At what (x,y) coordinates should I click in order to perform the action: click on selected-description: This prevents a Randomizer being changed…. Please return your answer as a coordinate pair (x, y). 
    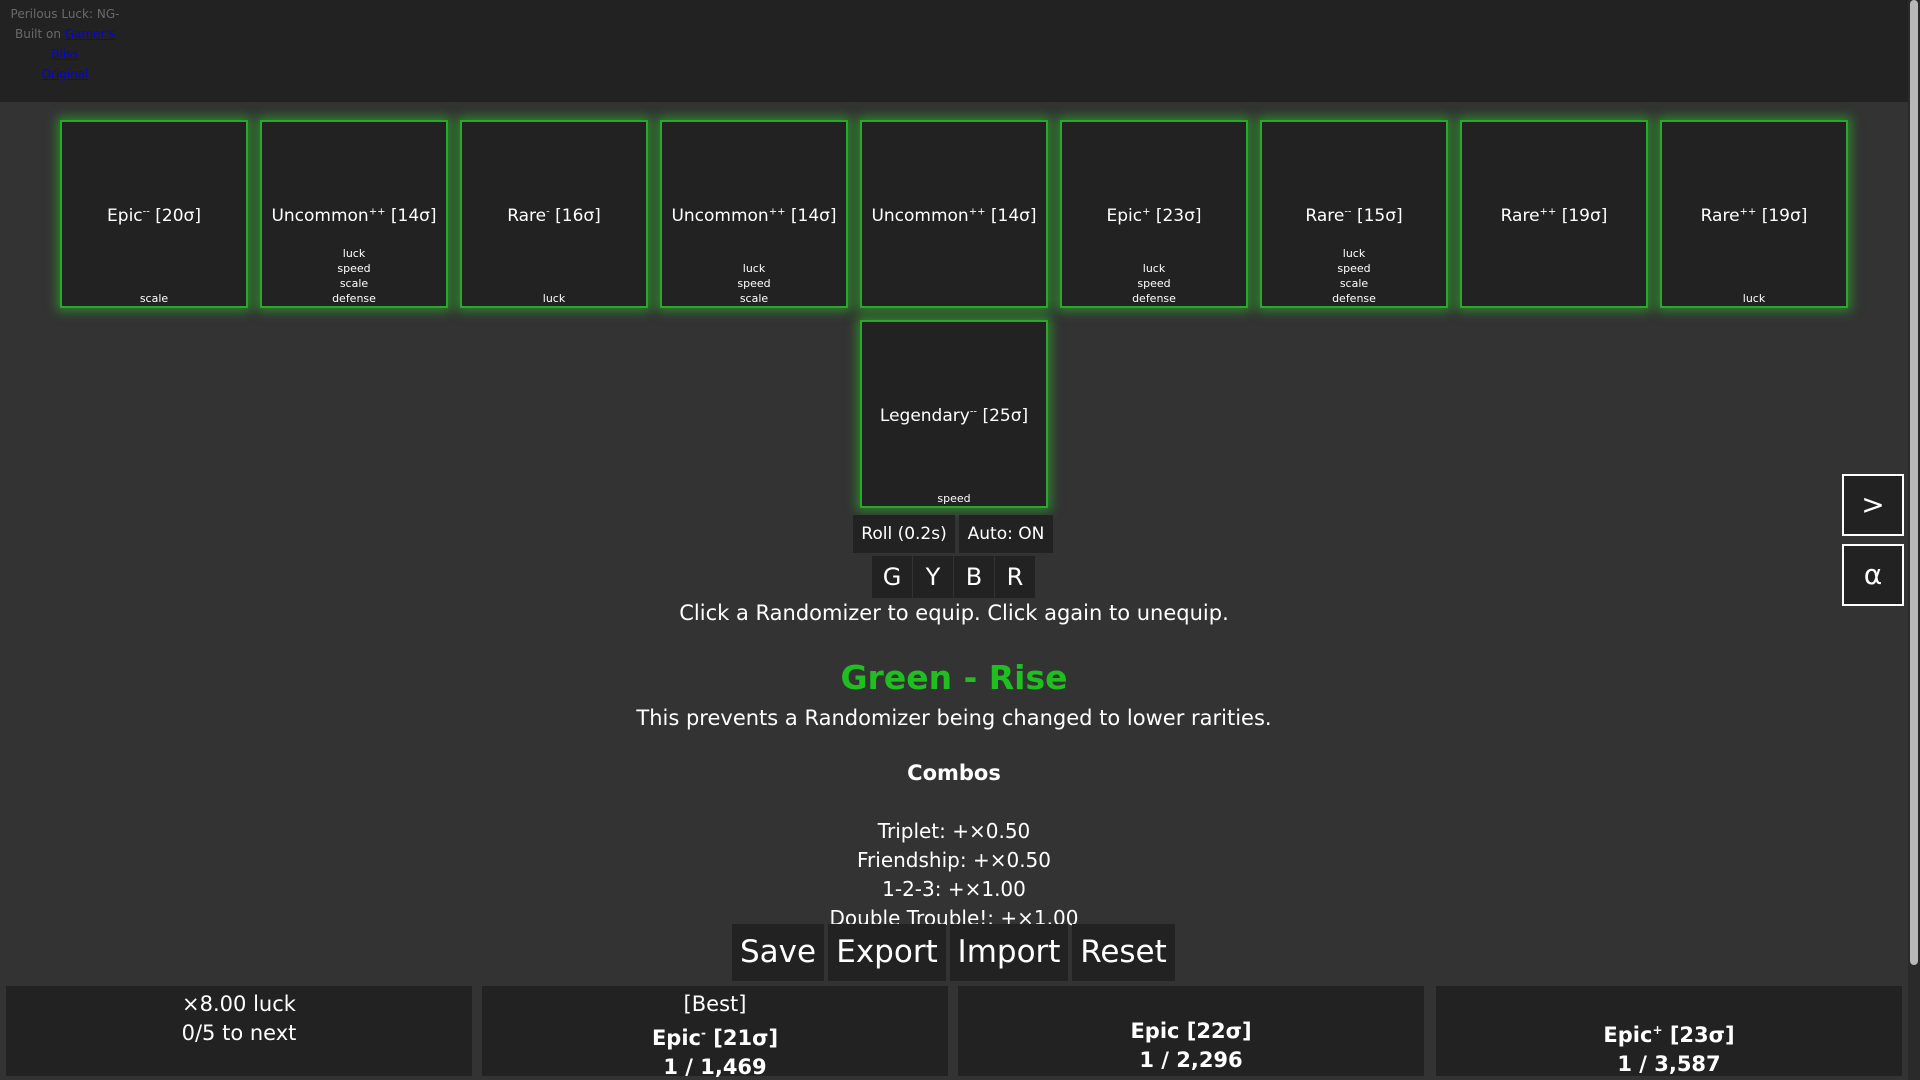
    Looking at the image, I should click on (954, 718).